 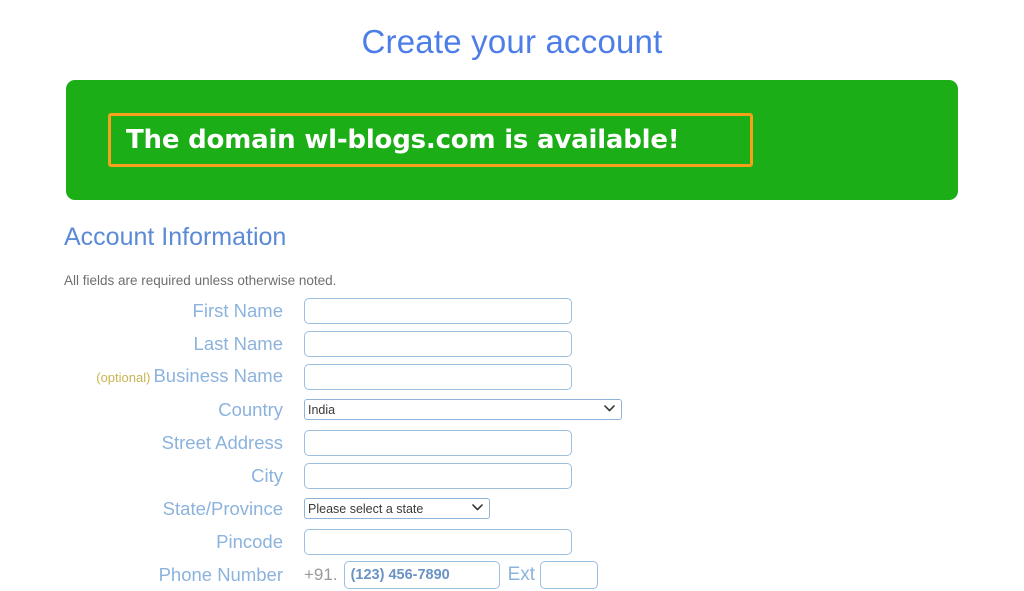 I want to click on control-country: India, so click(x=463, y=410).